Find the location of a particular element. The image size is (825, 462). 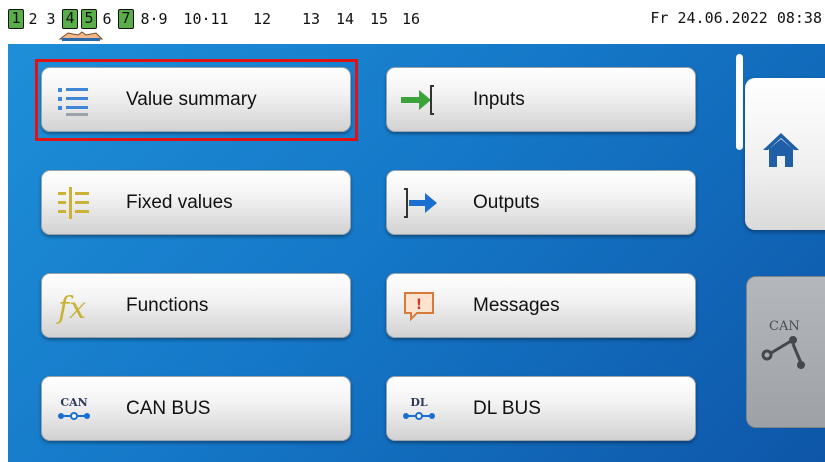

datetime: Fr 24.06.2022 08:38 is located at coordinates (736, 18).